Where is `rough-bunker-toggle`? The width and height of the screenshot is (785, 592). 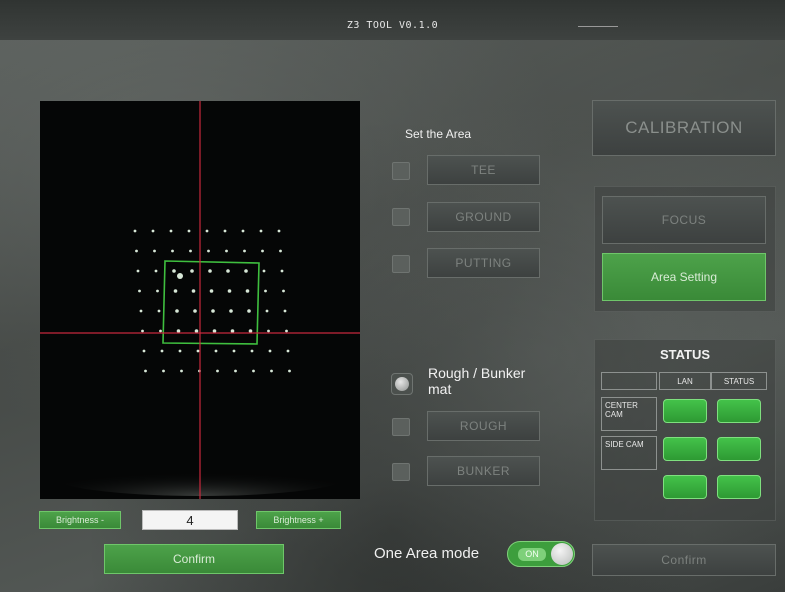 rough-bunker-toggle is located at coordinates (402, 384).